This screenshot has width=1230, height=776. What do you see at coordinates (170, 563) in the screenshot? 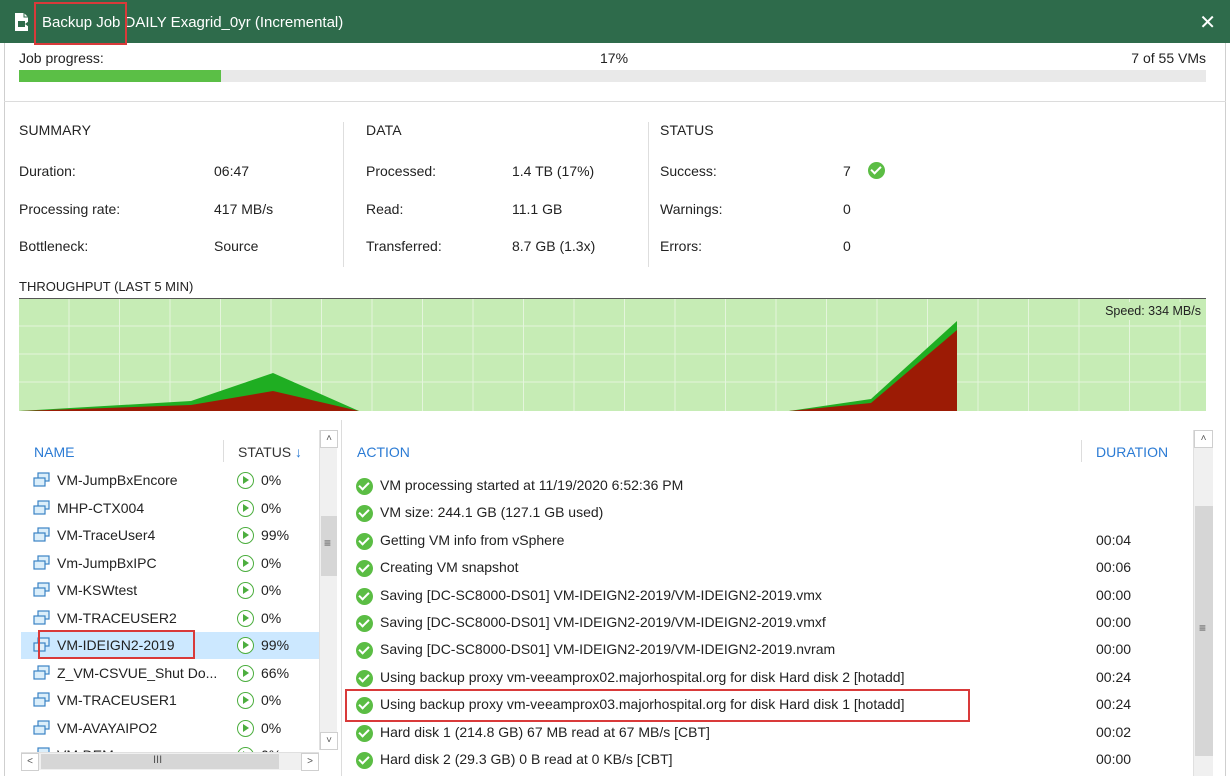
I see `vm-list-item: Vm-JumpBxIPC 0%` at bounding box center [170, 563].